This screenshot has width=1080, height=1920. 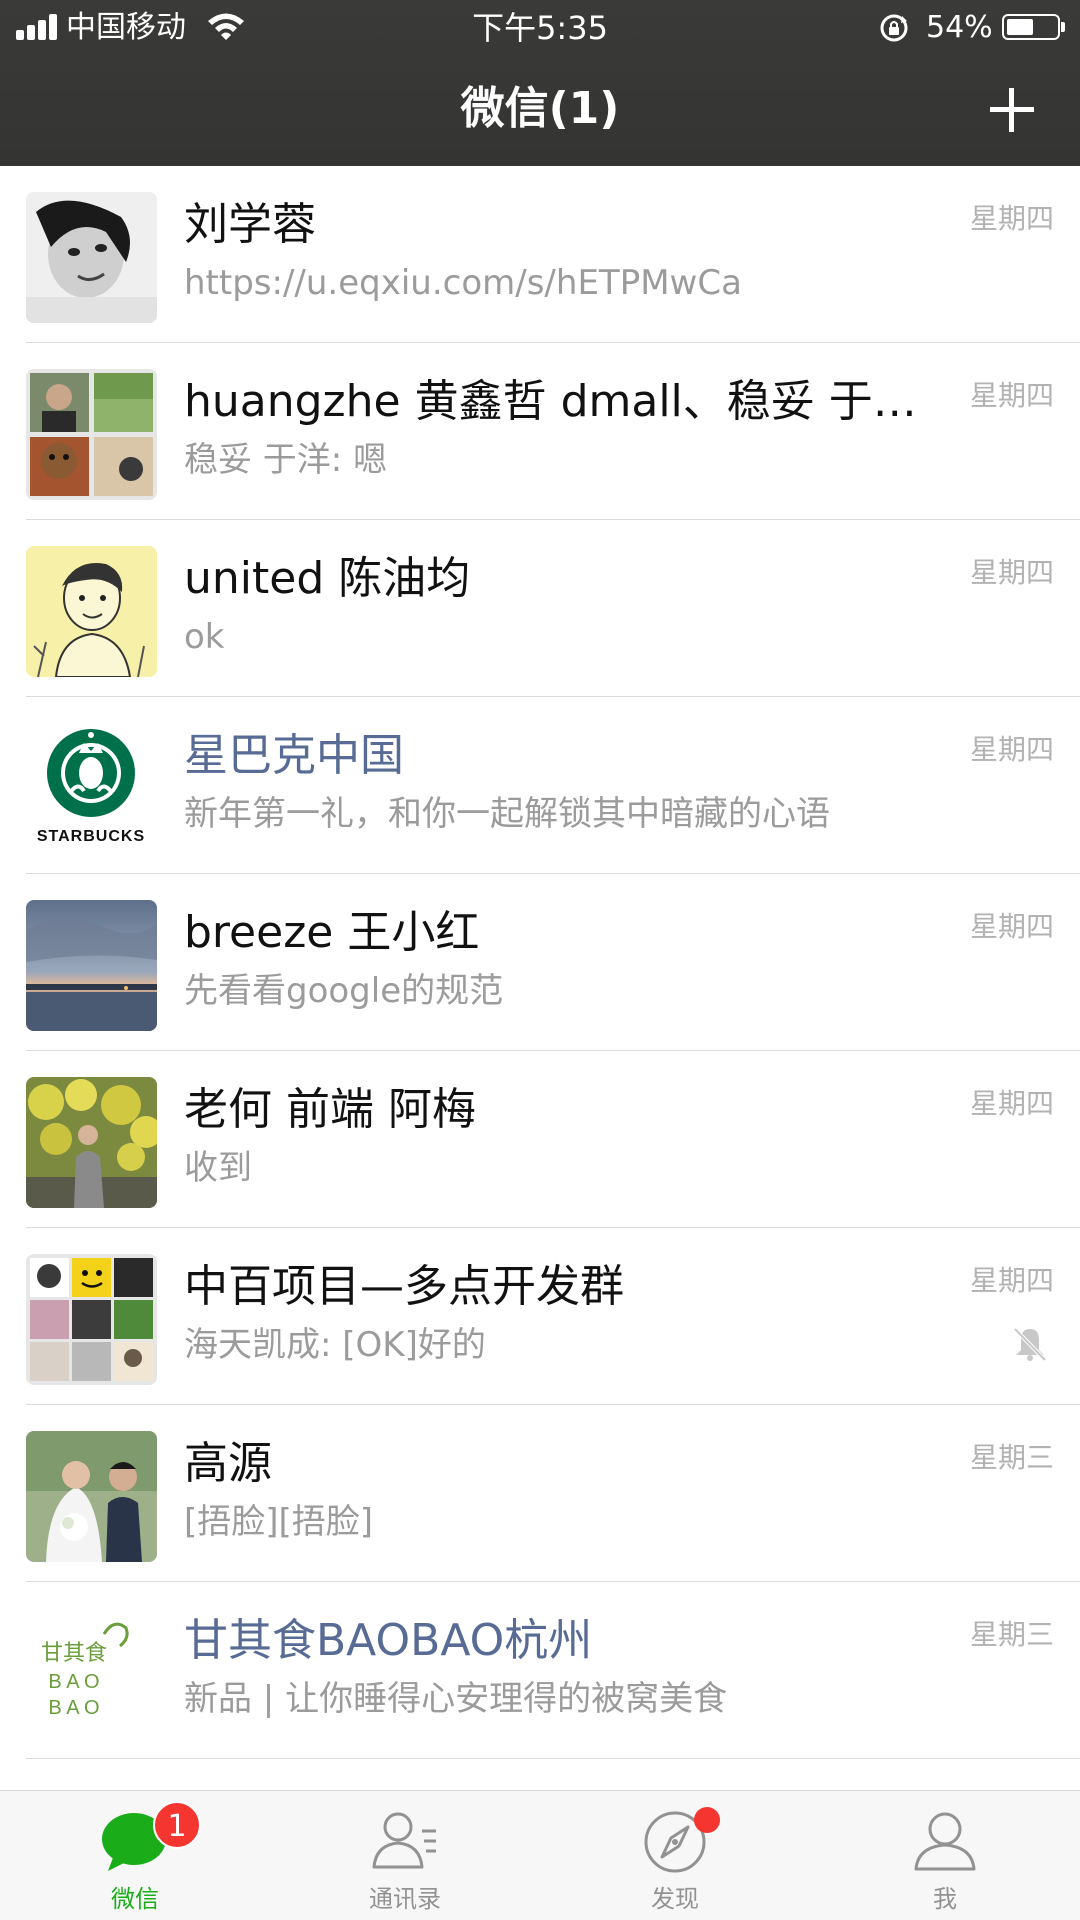 I want to click on tab-chats: 1 微信, so click(x=135, y=1855).